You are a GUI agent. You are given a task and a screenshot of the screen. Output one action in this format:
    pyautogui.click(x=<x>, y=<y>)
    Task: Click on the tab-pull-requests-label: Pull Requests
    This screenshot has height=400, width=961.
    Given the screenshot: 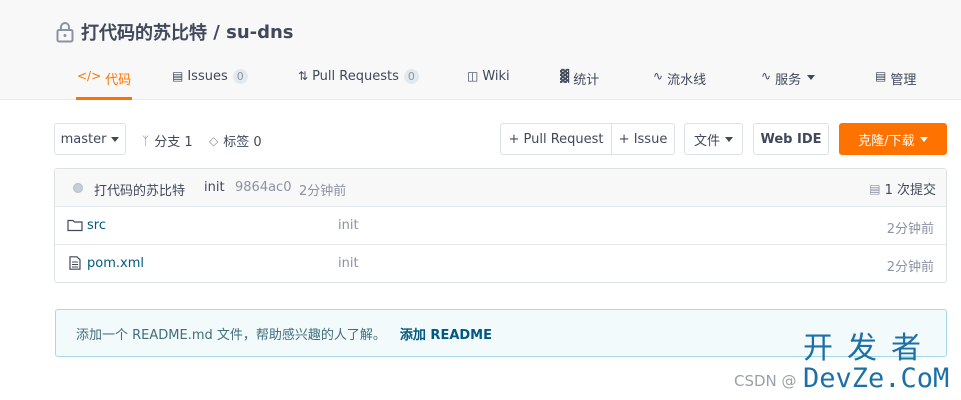 What is the action you would take?
    pyautogui.click(x=355, y=76)
    